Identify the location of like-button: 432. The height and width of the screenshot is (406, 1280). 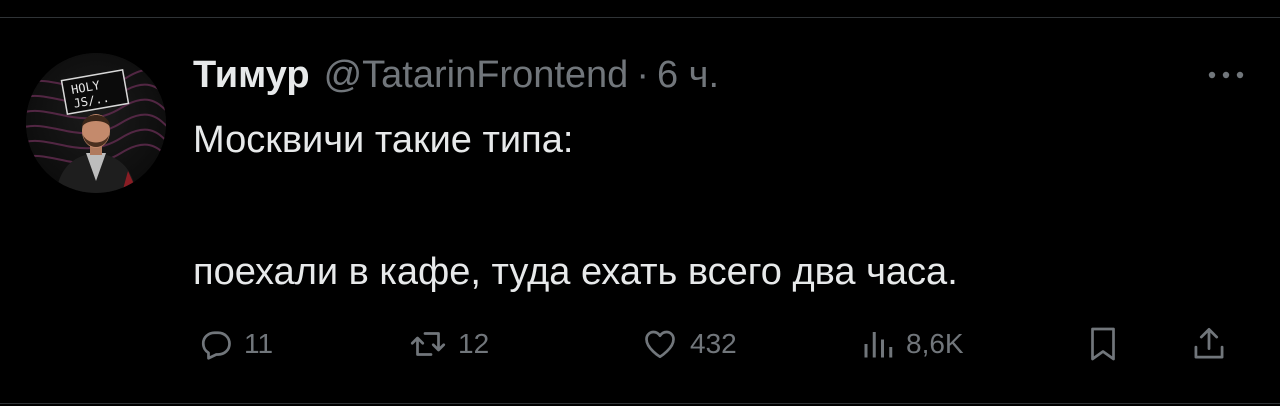
(688, 344).